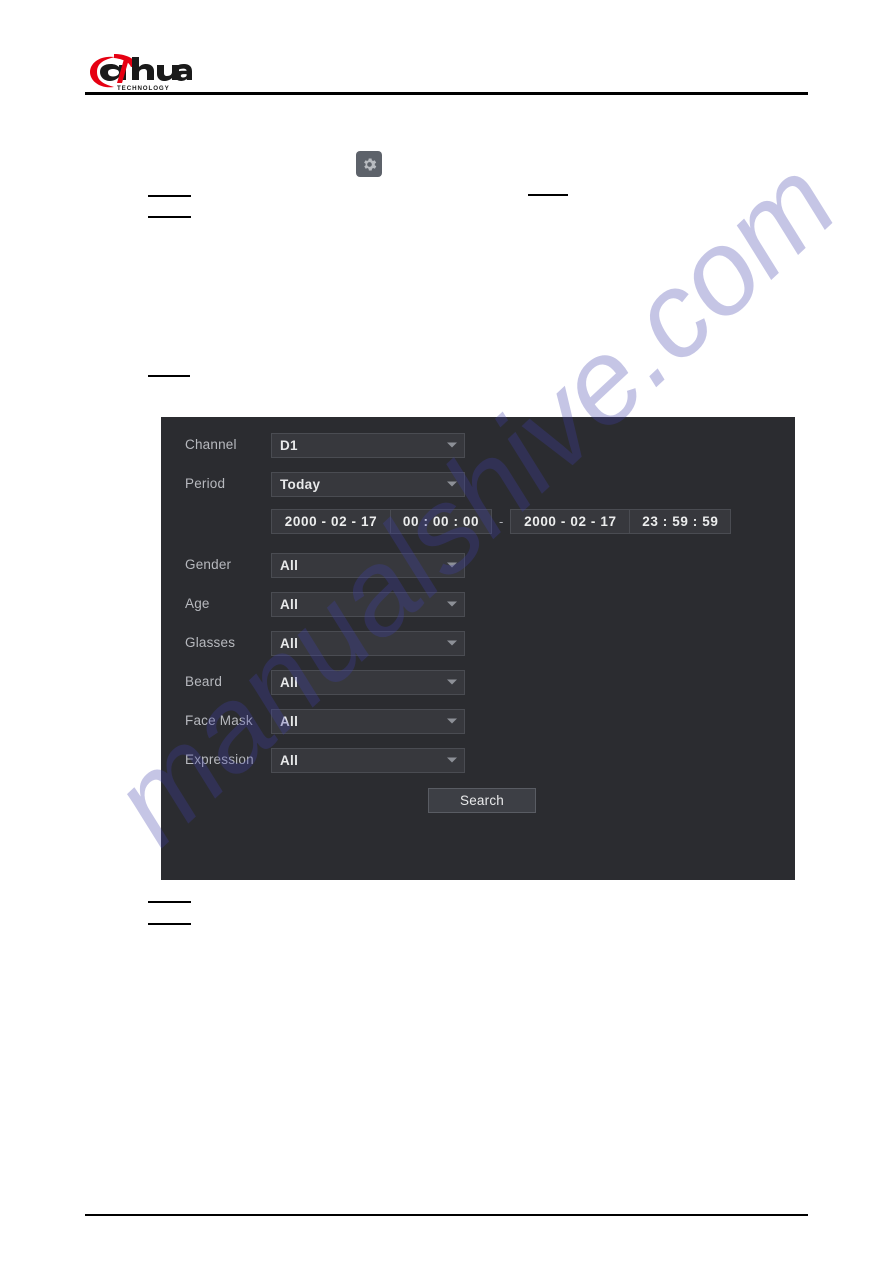 This screenshot has width=893, height=1263. What do you see at coordinates (205, 483) in the screenshot?
I see `label-period: Period` at bounding box center [205, 483].